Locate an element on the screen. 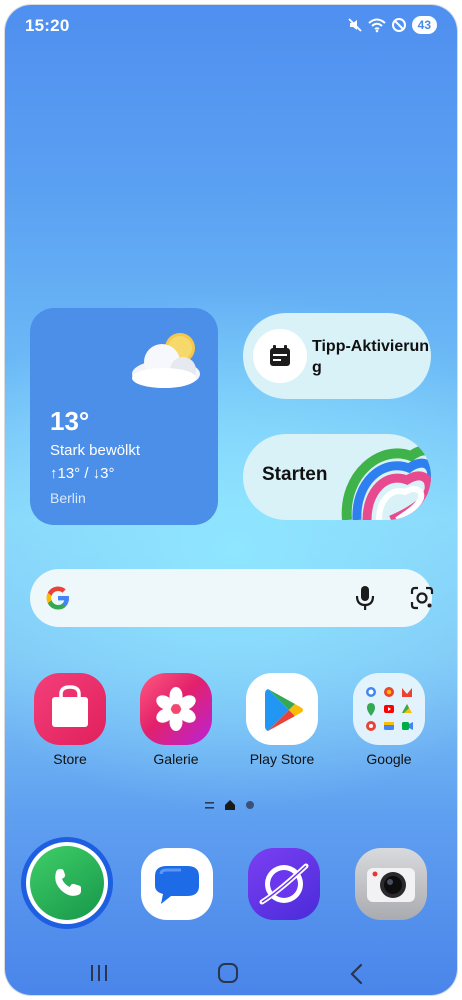 The image size is (462, 1000). microphone-icon is located at coordinates (365, 598).